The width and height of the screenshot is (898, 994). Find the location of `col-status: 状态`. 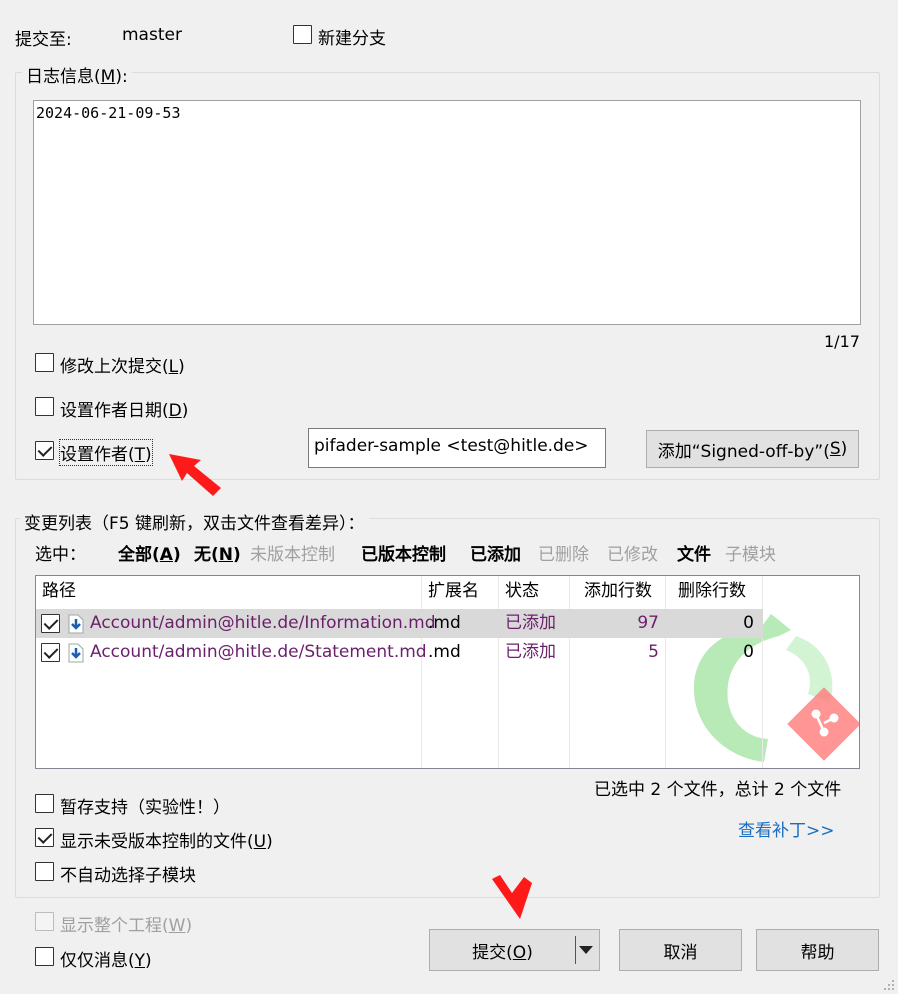

col-status: 状态 is located at coordinates (534, 591).